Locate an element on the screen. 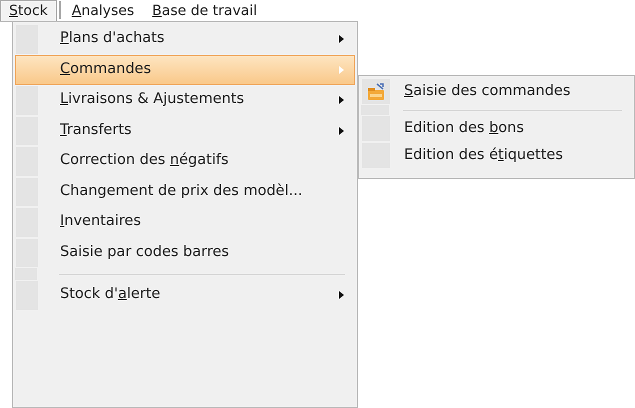 The image size is (635, 408). menu-item: Plans d'achats is located at coordinates (185, 39).